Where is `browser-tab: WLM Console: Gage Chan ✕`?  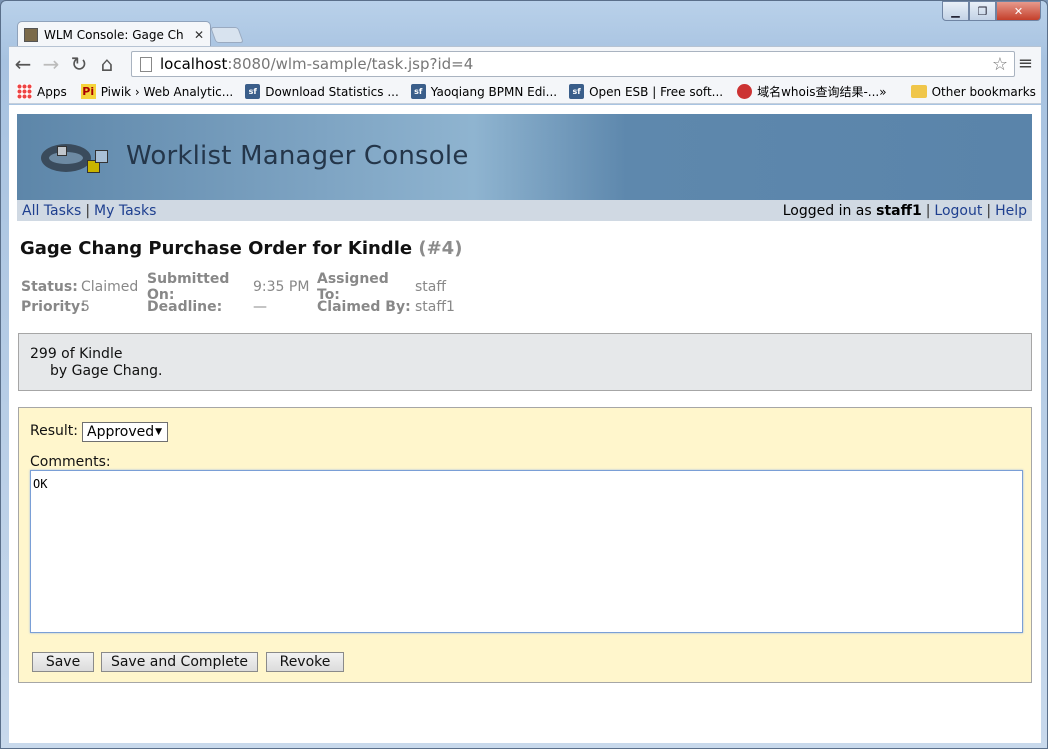 browser-tab: WLM Console: Gage Chan ✕ is located at coordinates (114, 34).